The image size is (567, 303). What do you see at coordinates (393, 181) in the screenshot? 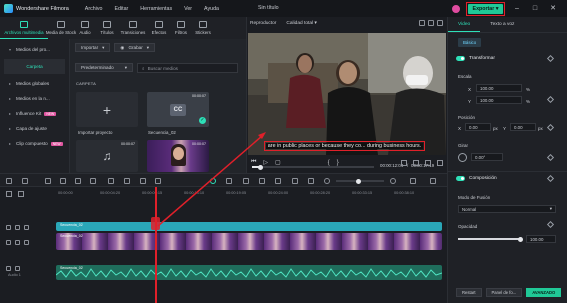
I see `zoom-in-icon` at bounding box center [393, 181].